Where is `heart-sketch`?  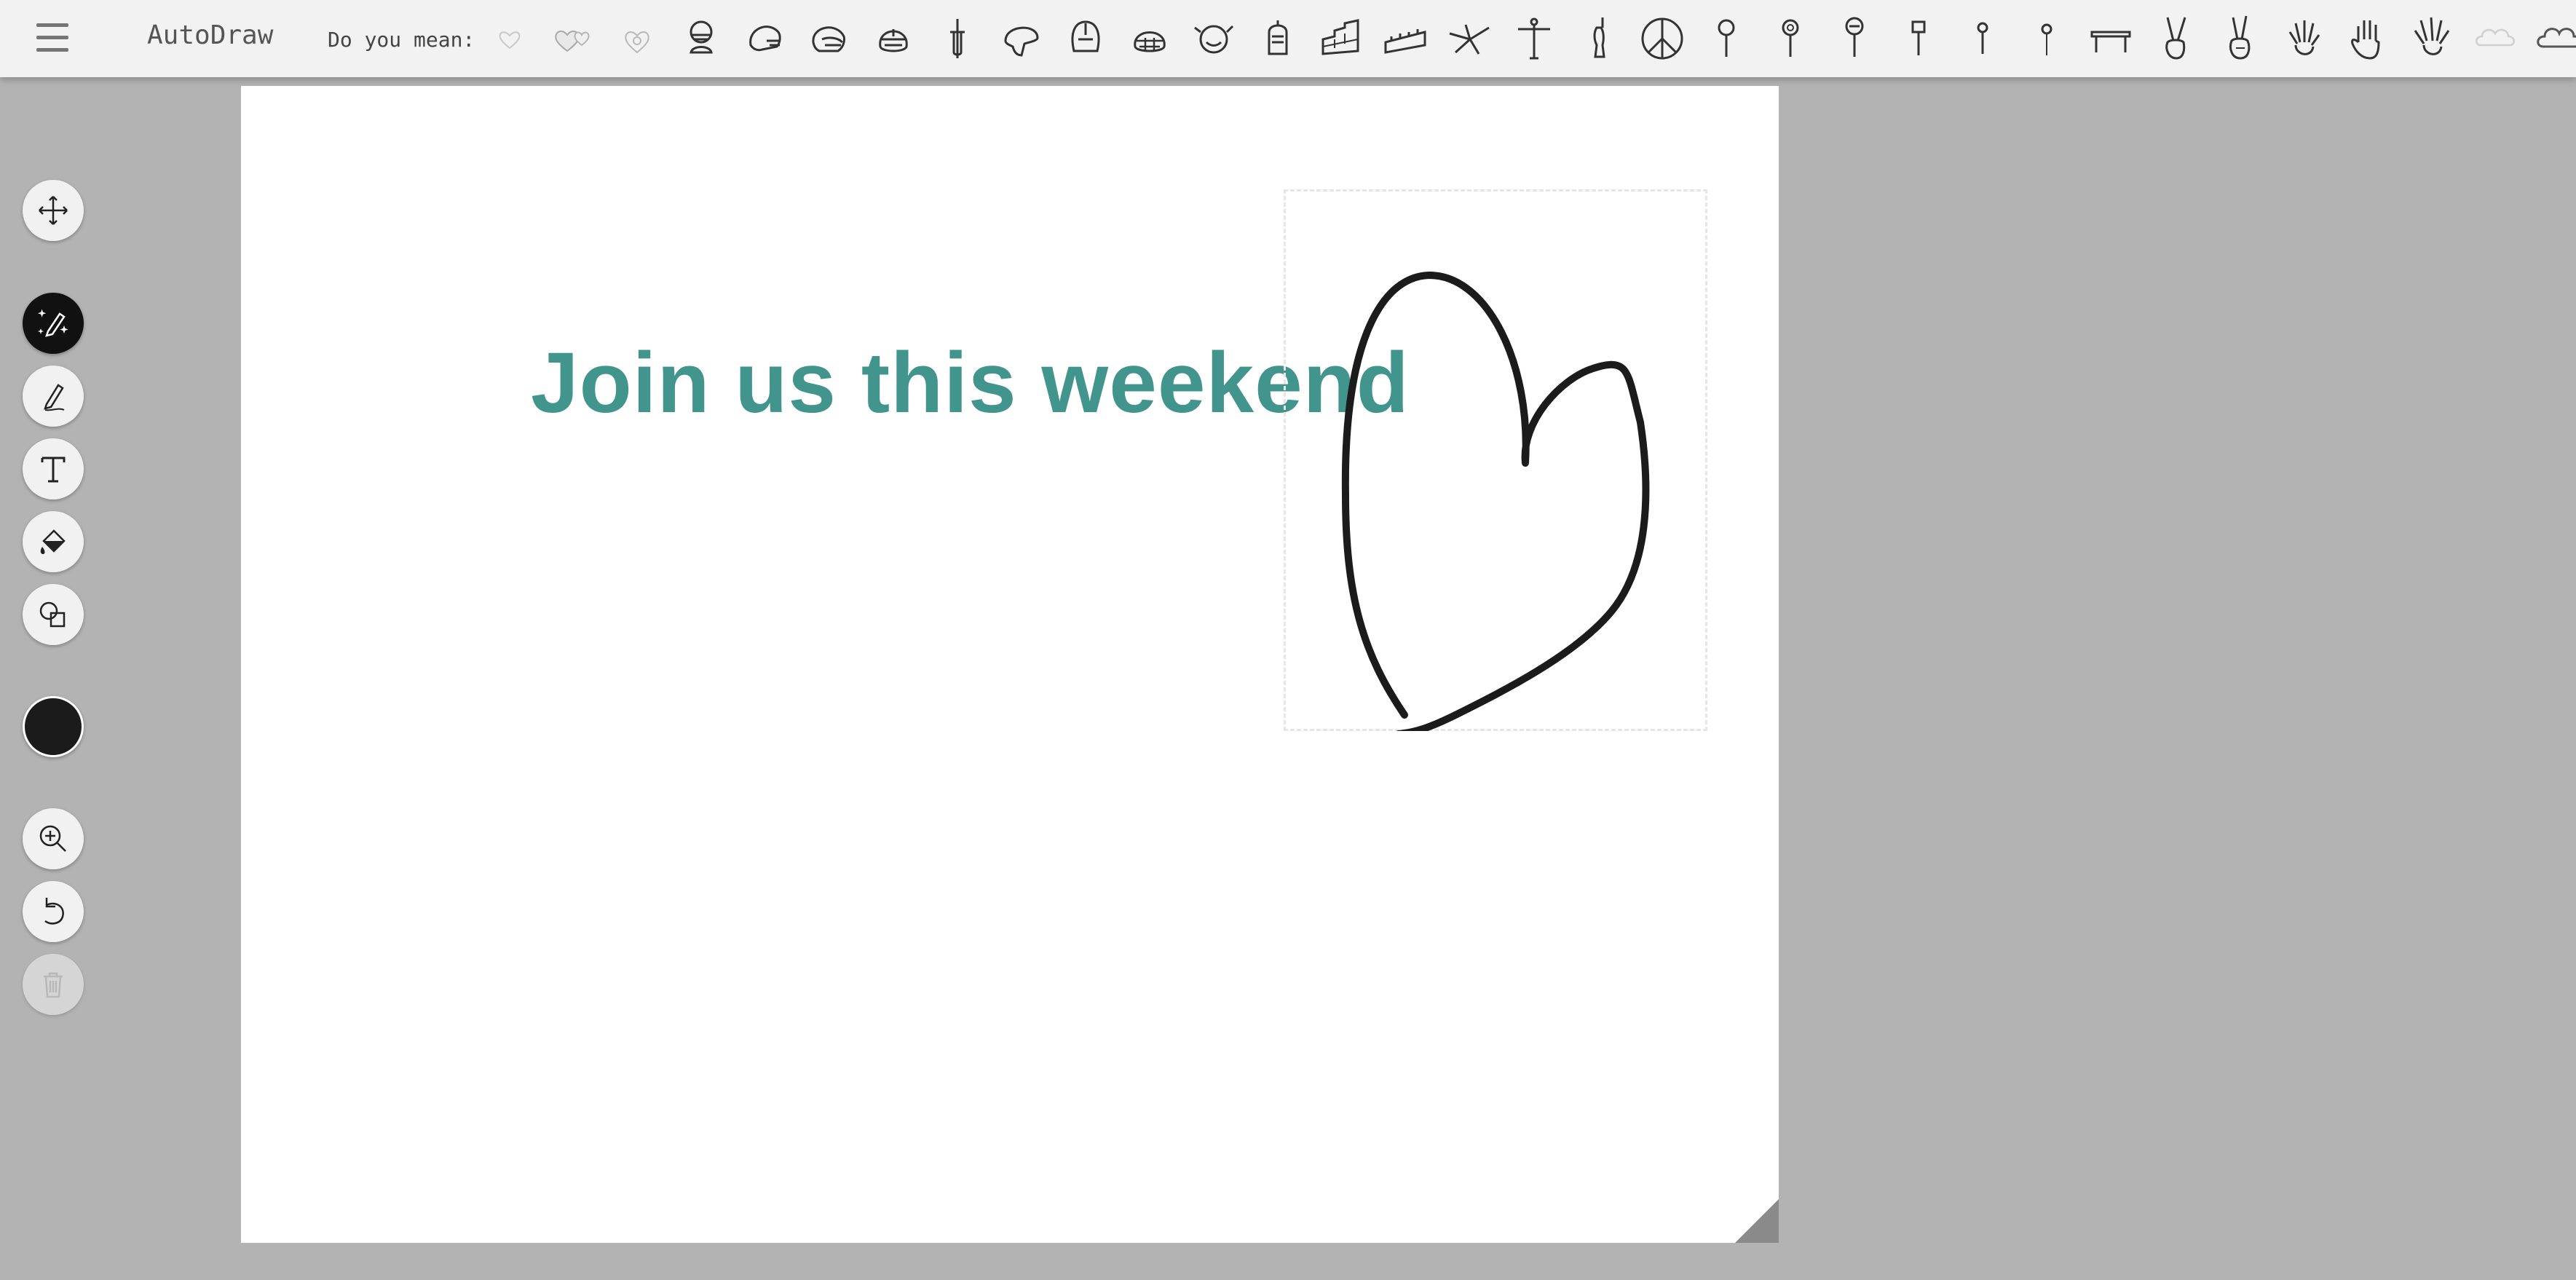
heart-sketch is located at coordinates (1496, 460).